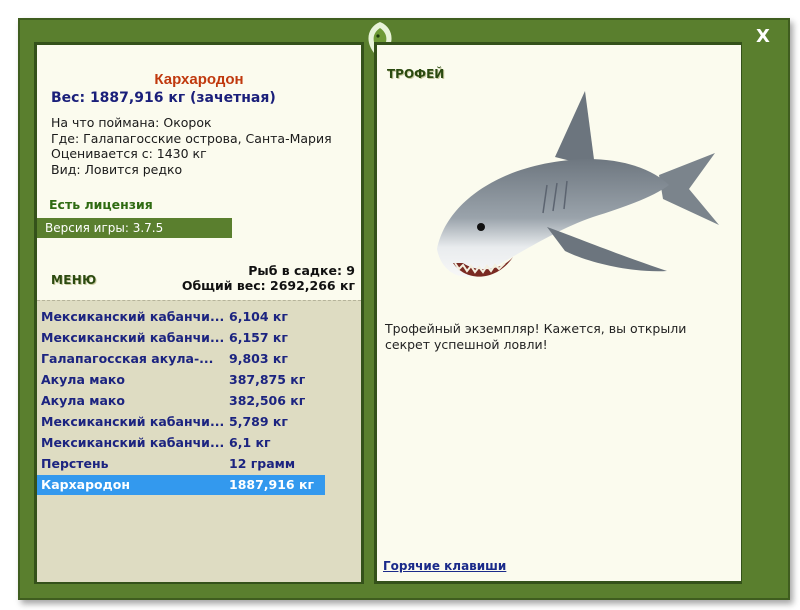 The image size is (800, 610). Describe the element at coordinates (181, 443) in the screenshot. I see `list-item: Мексиканский кабанчи... 6,1 кг` at that location.